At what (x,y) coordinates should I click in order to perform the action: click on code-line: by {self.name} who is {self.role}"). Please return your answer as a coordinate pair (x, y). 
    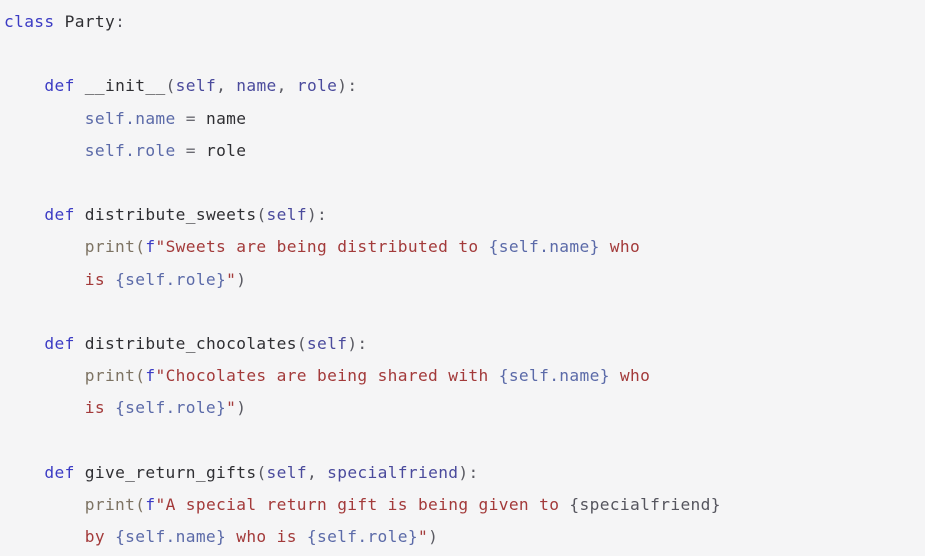
    Looking at the image, I should click on (464, 537).